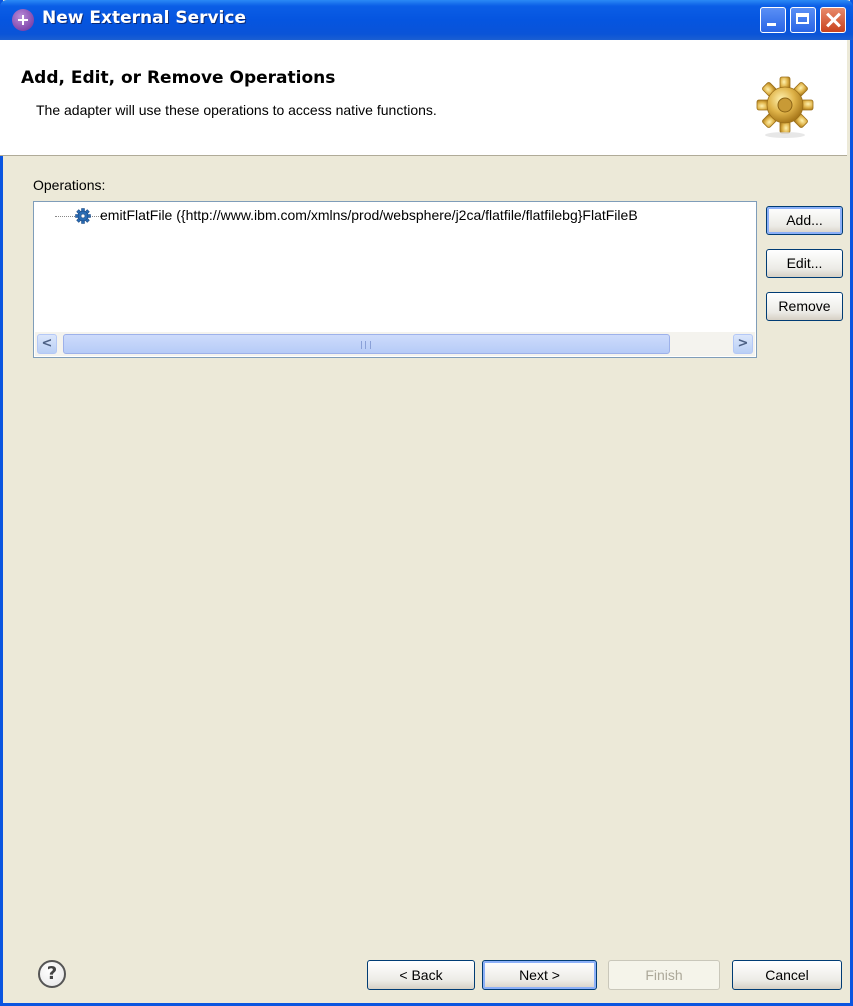 Image resolution: width=853 pixels, height=1006 pixels. What do you see at coordinates (178, 78) in the screenshot?
I see `page-title: Add, Edit, or Remove Operations` at bounding box center [178, 78].